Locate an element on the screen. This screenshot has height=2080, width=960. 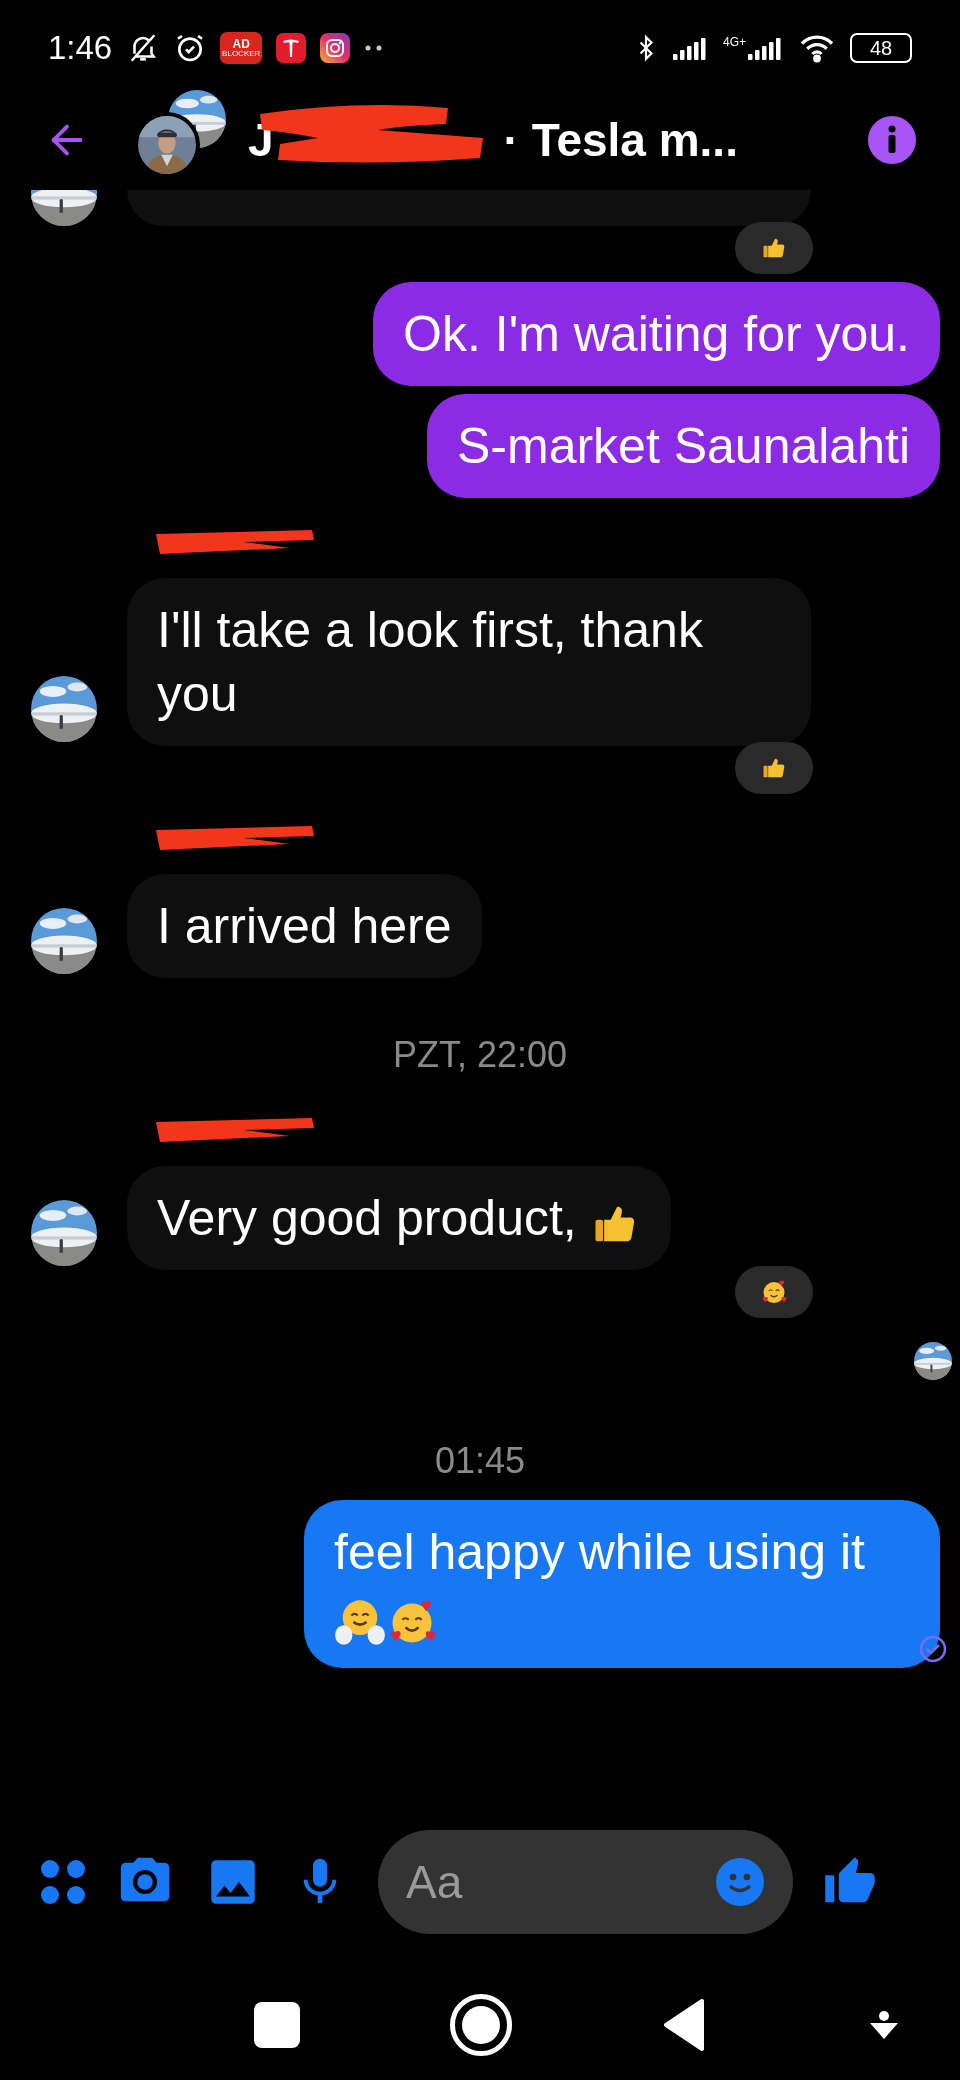
message-bubble: feel happy while using it is located at coordinates (622, 1584).